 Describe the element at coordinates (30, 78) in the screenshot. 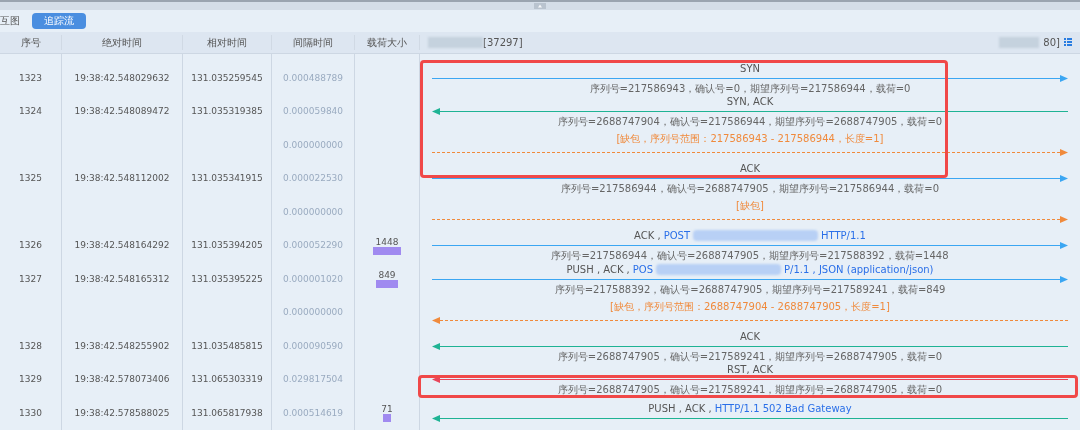

I see `table-cell: 1323` at that location.